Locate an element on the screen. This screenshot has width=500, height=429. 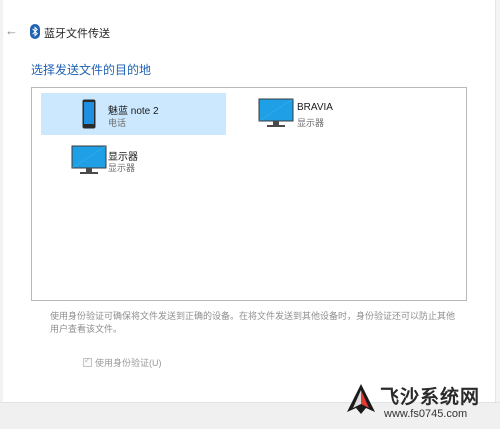
page-heading: 选择发送文件的目的地 is located at coordinates (91, 70).